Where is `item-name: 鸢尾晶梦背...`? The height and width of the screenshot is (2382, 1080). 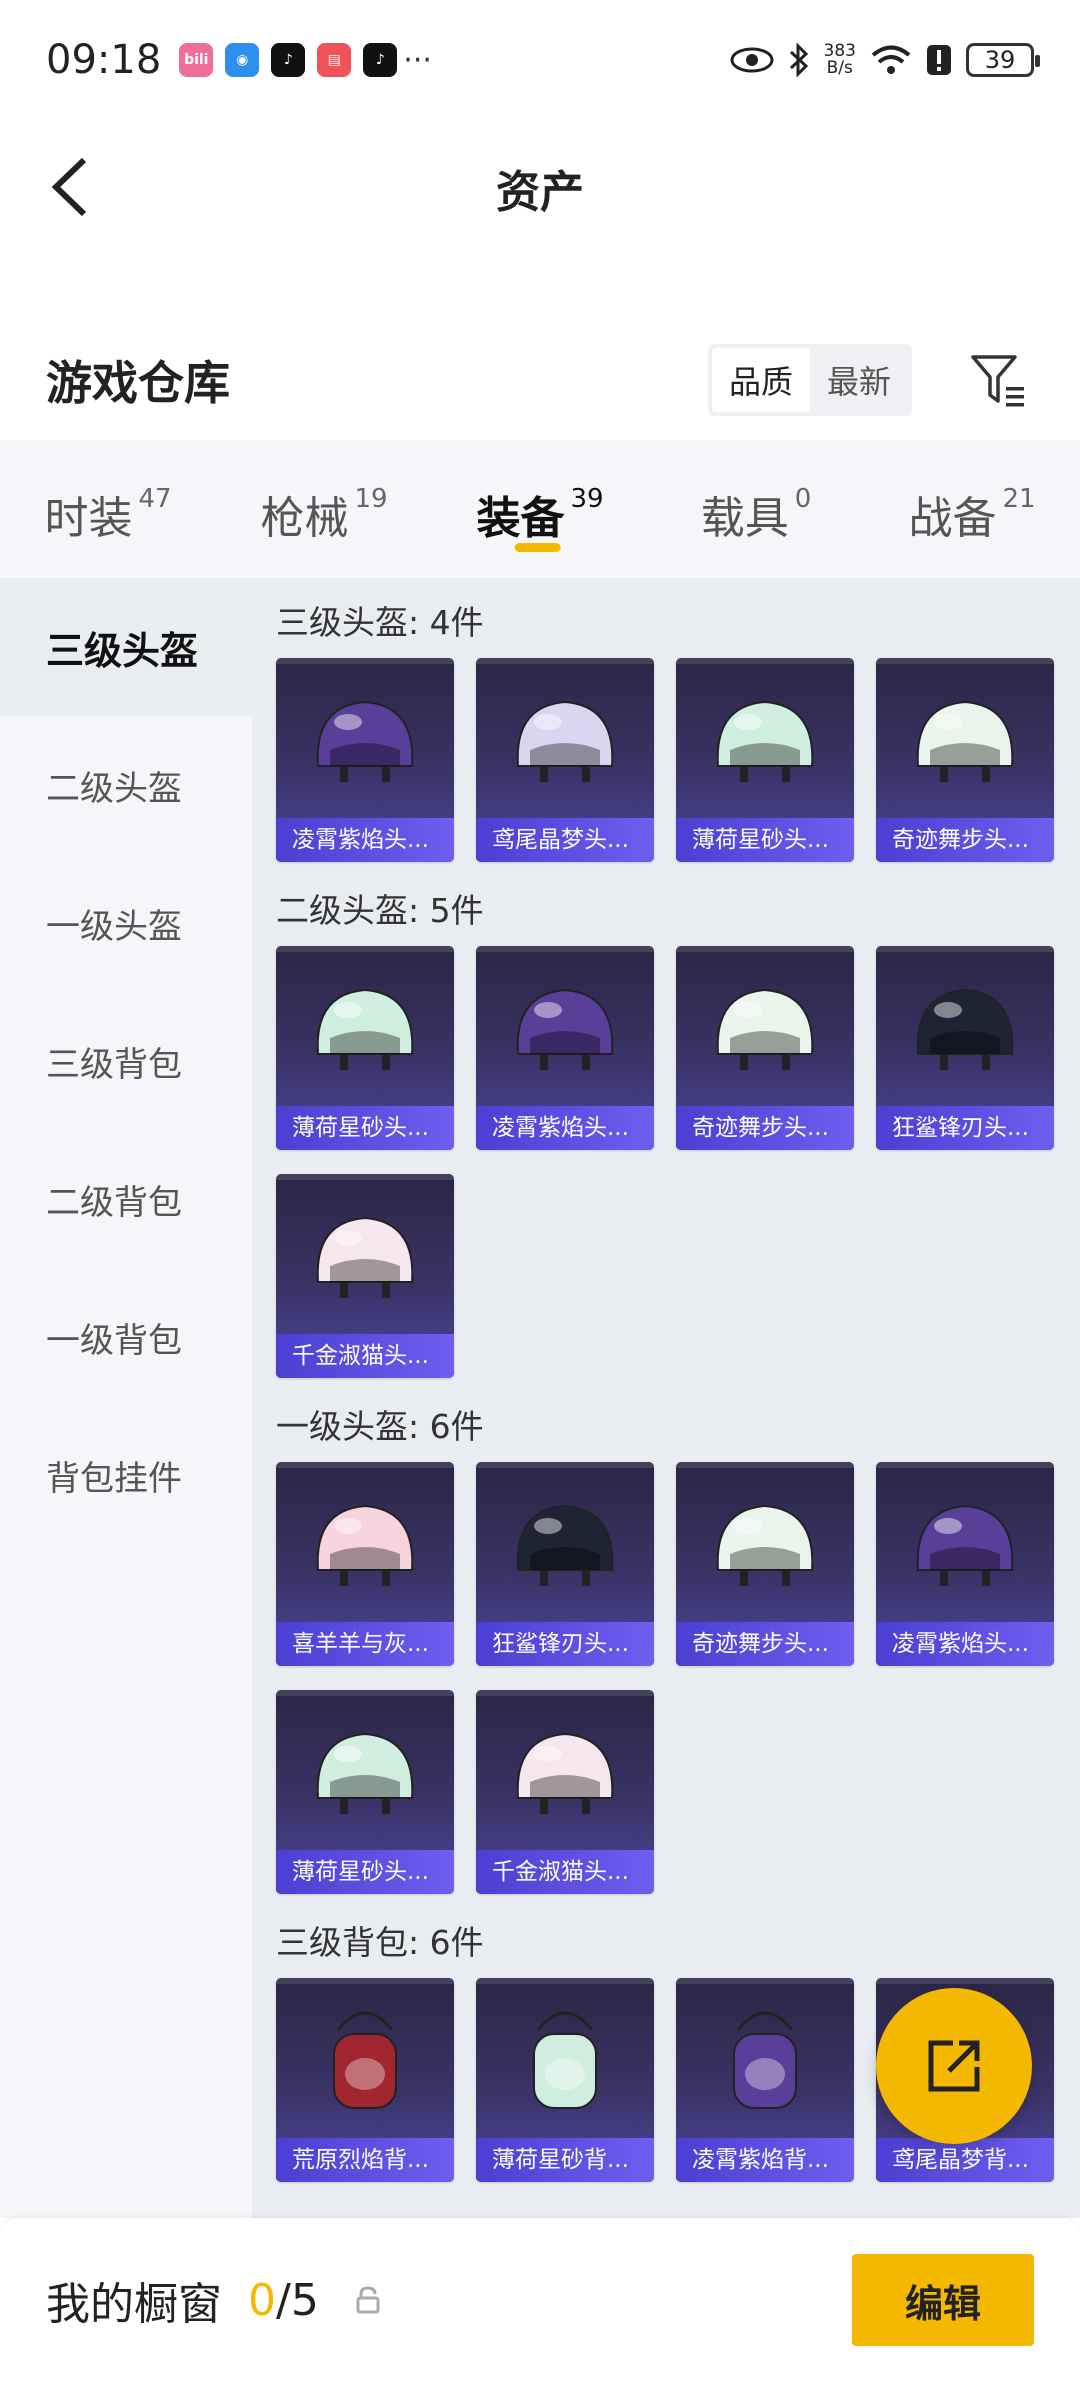
item-name: 鸢尾晶梦背... is located at coordinates (965, 2160).